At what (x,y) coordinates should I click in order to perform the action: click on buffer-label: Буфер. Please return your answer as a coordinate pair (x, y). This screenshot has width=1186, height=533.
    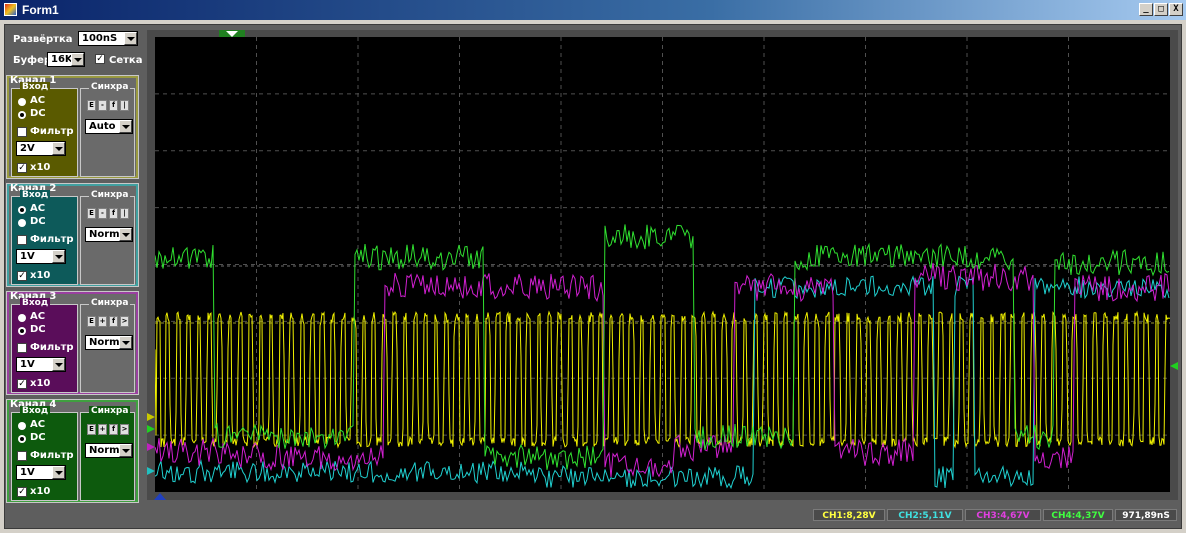
    Looking at the image, I should click on (32, 60).